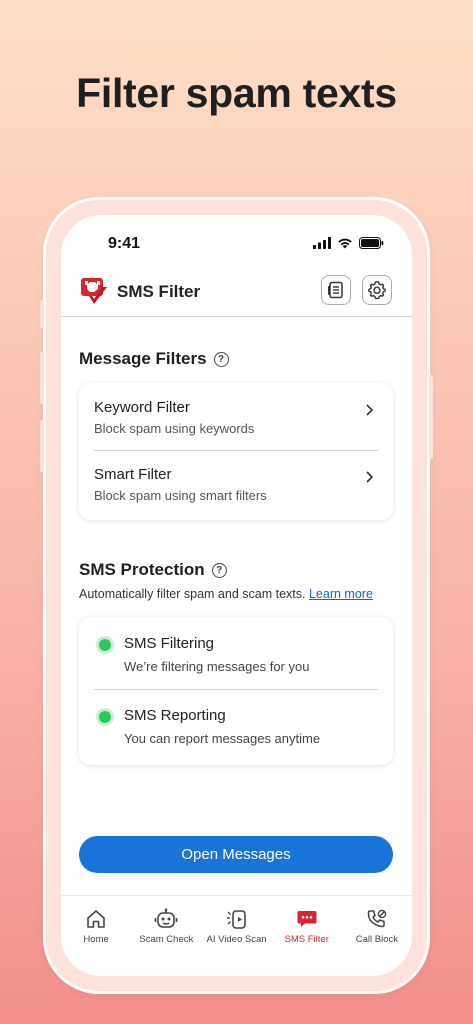  Describe the element at coordinates (236, 240) in the screenshot. I see `status-bar: 9:41` at that location.